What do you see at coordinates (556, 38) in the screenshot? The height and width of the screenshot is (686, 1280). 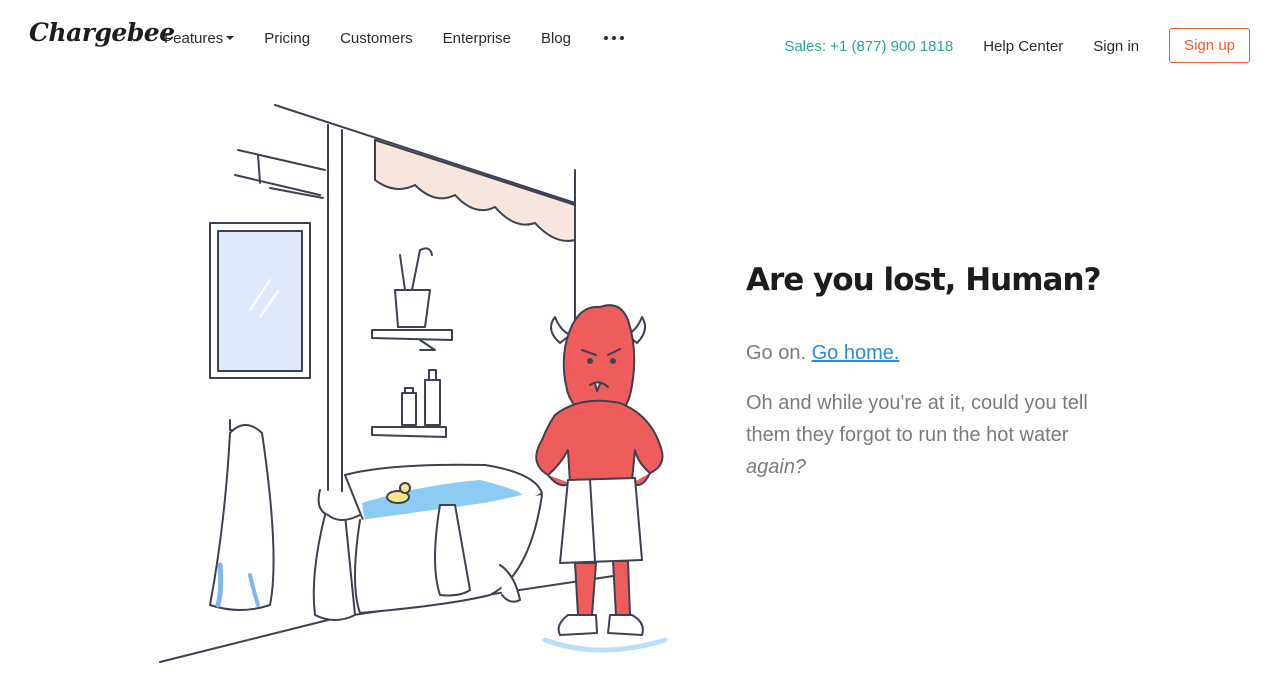 I see `nav-blog: Blog` at bounding box center [556, 38].